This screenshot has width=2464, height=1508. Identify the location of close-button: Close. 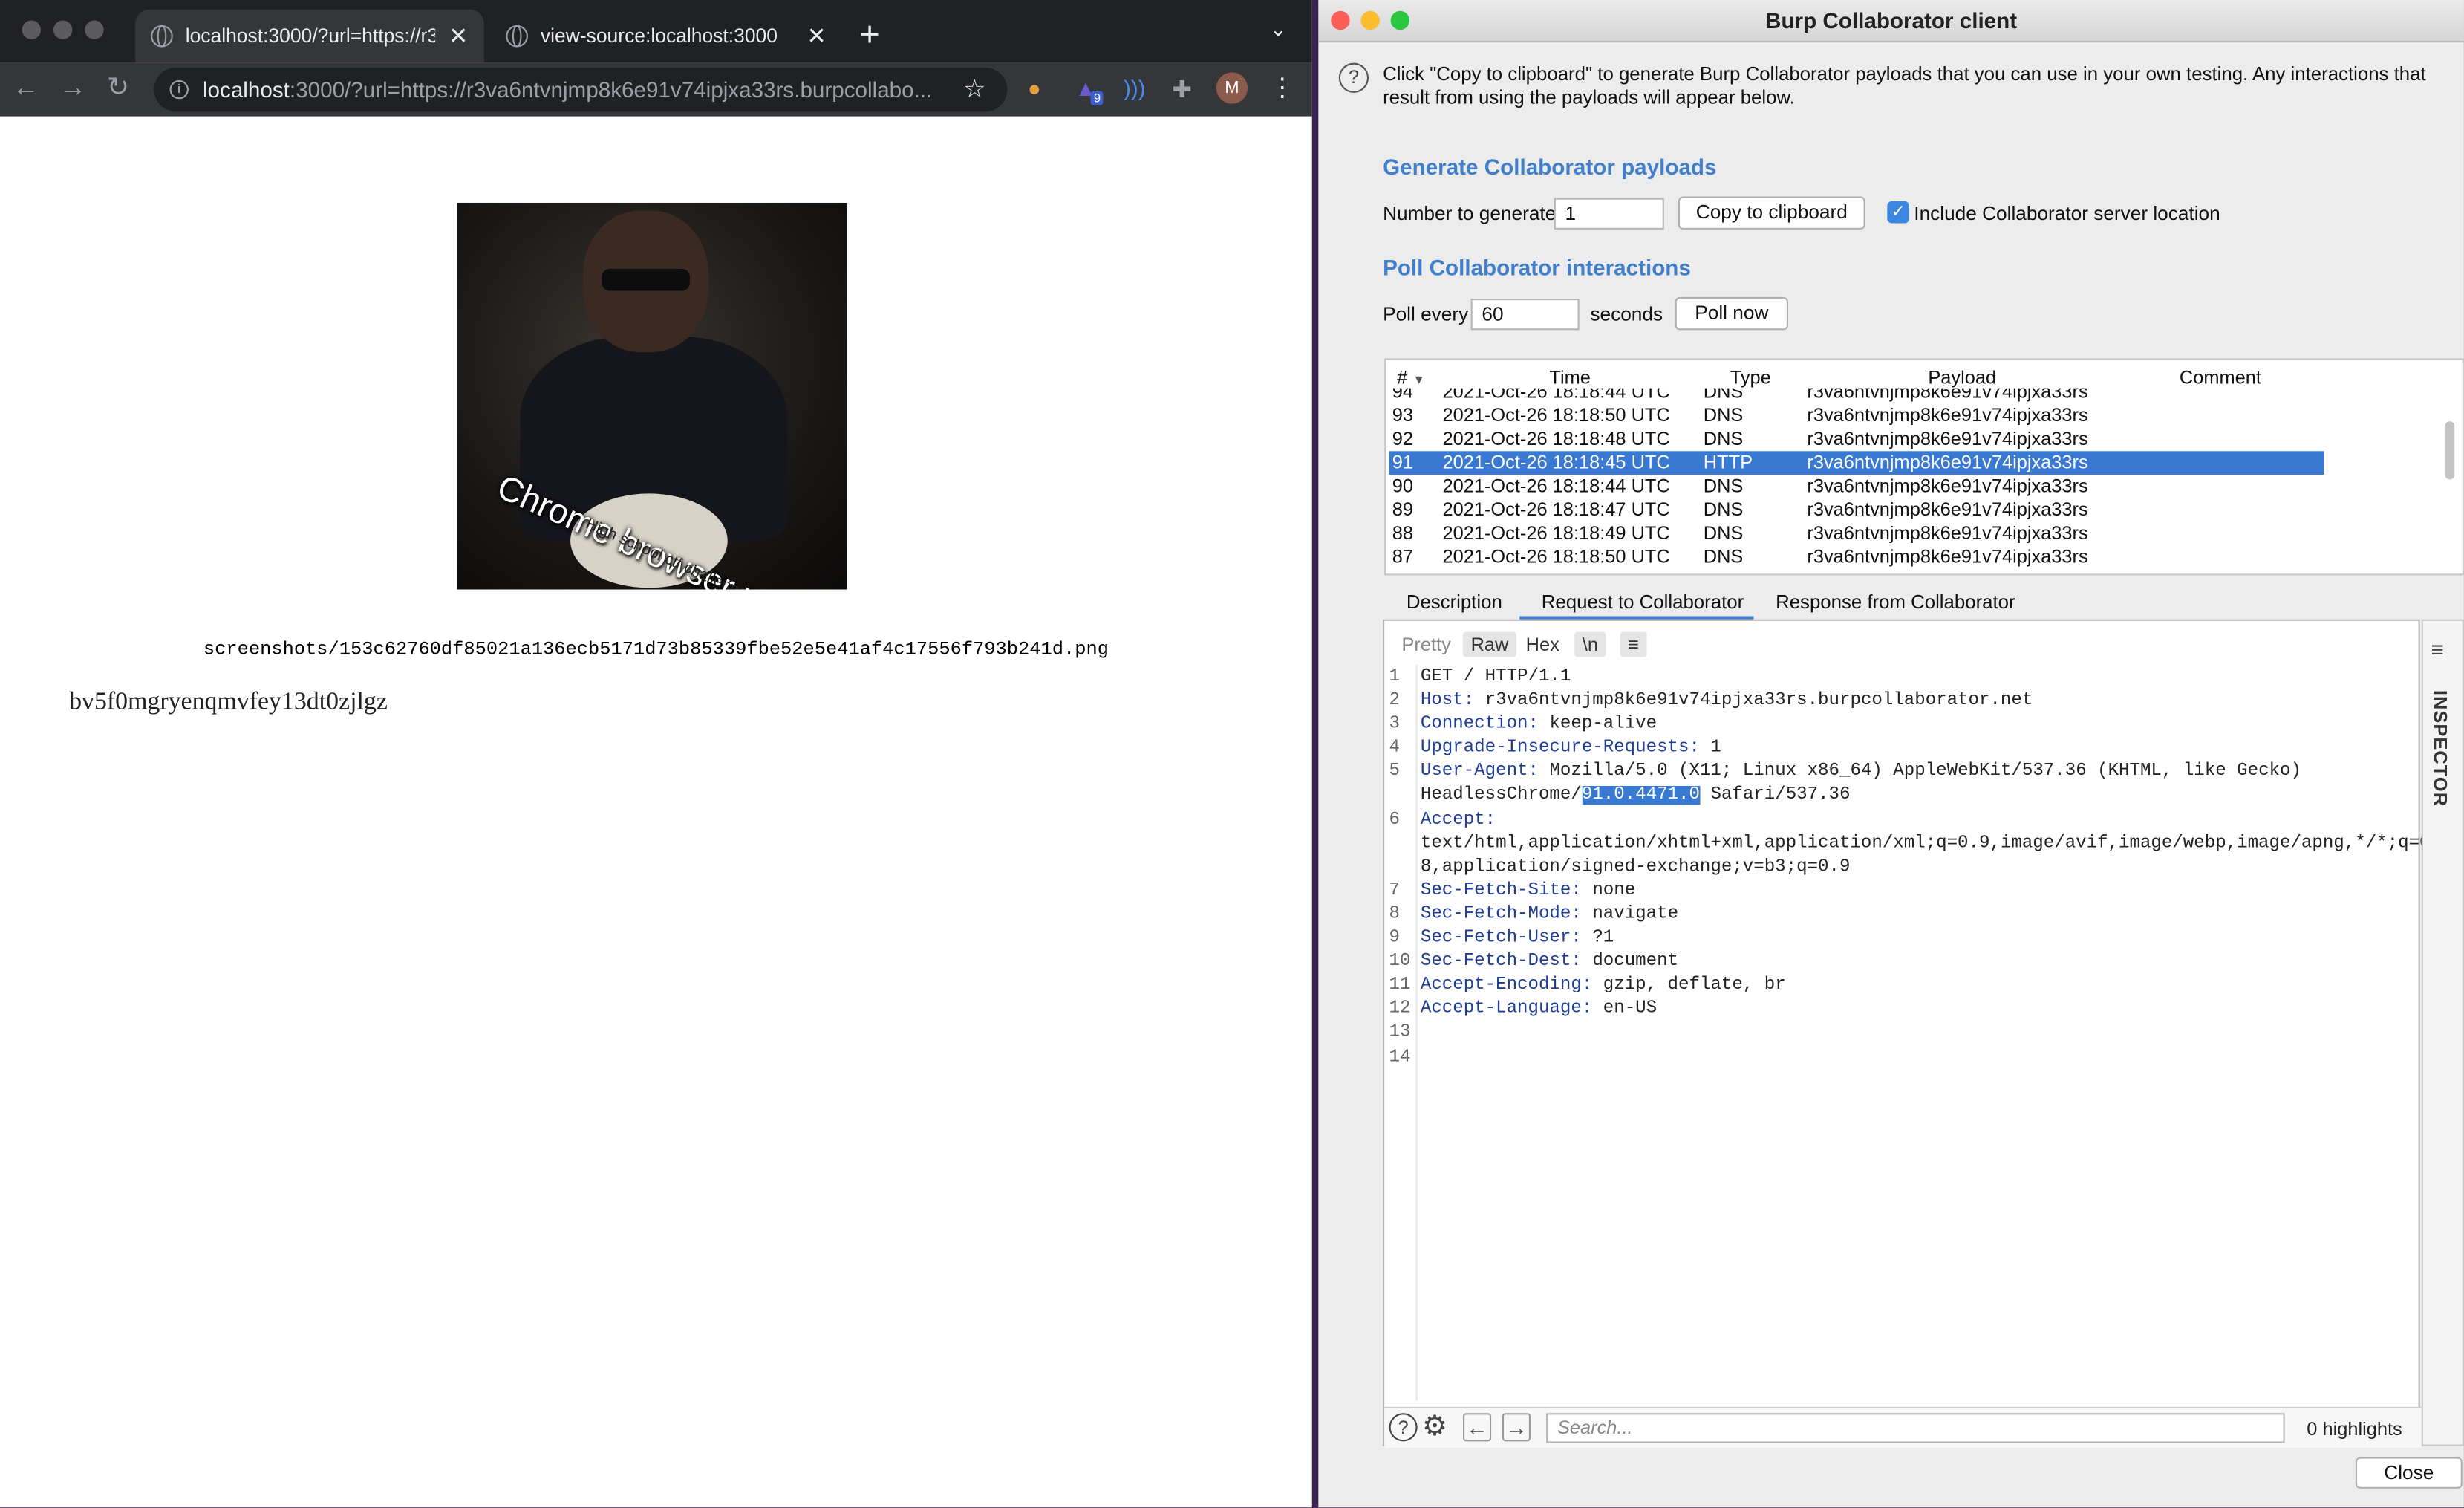
(2409, 1473).